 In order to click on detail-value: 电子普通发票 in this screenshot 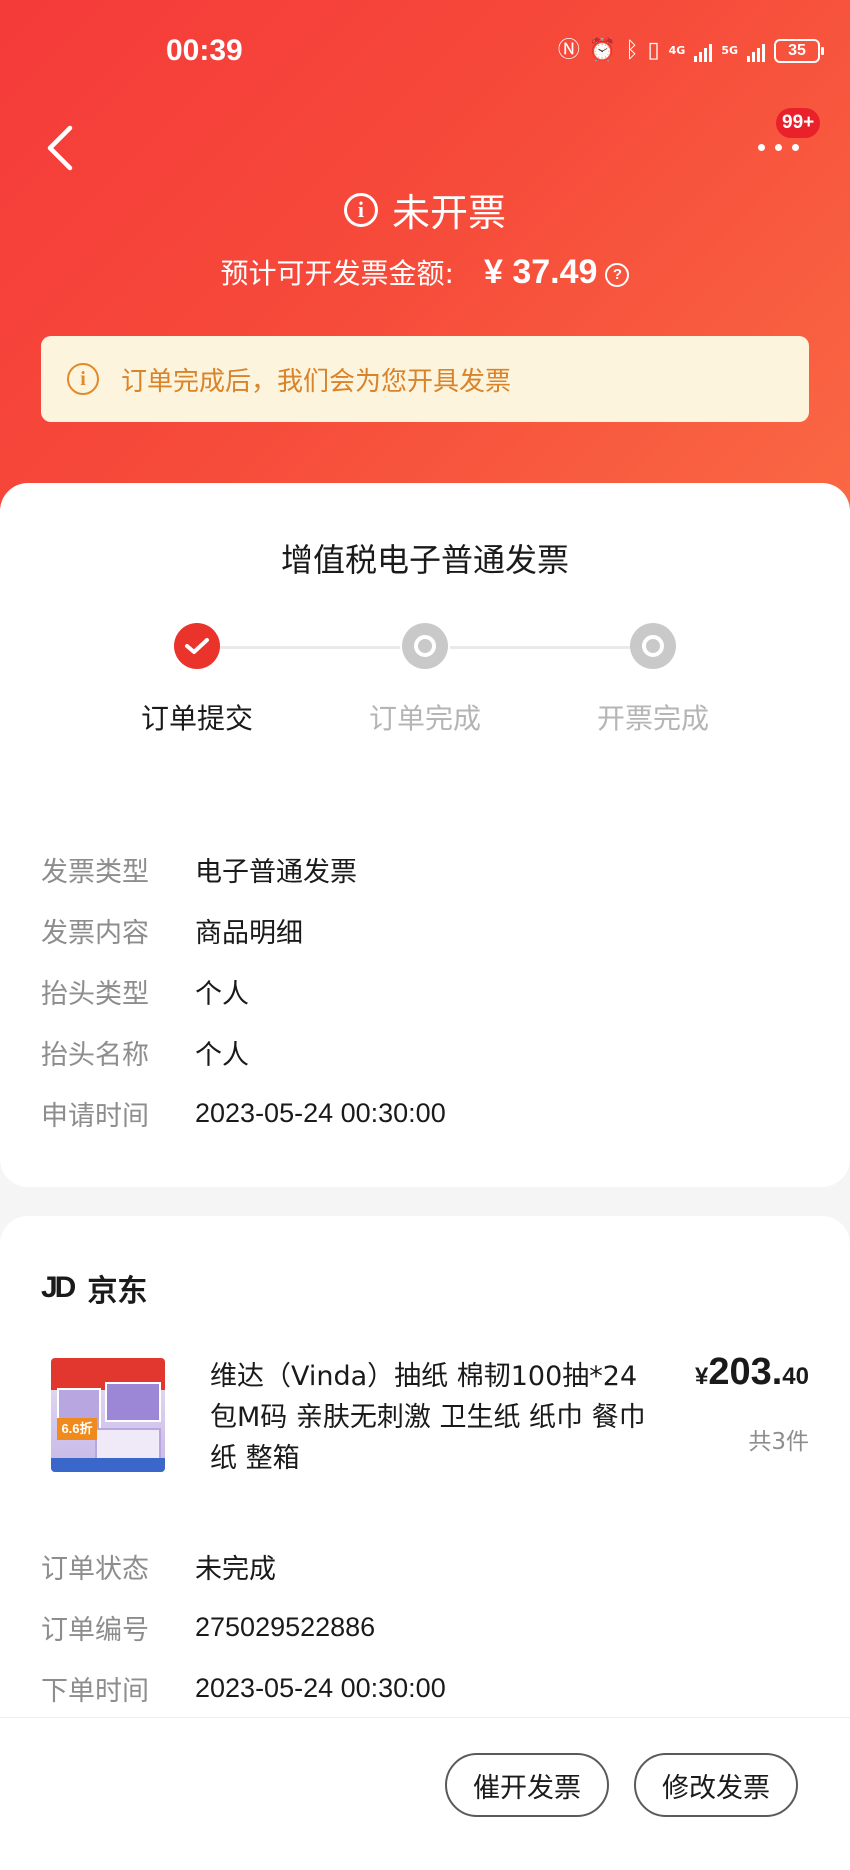, I will do `click(276, 872)`.